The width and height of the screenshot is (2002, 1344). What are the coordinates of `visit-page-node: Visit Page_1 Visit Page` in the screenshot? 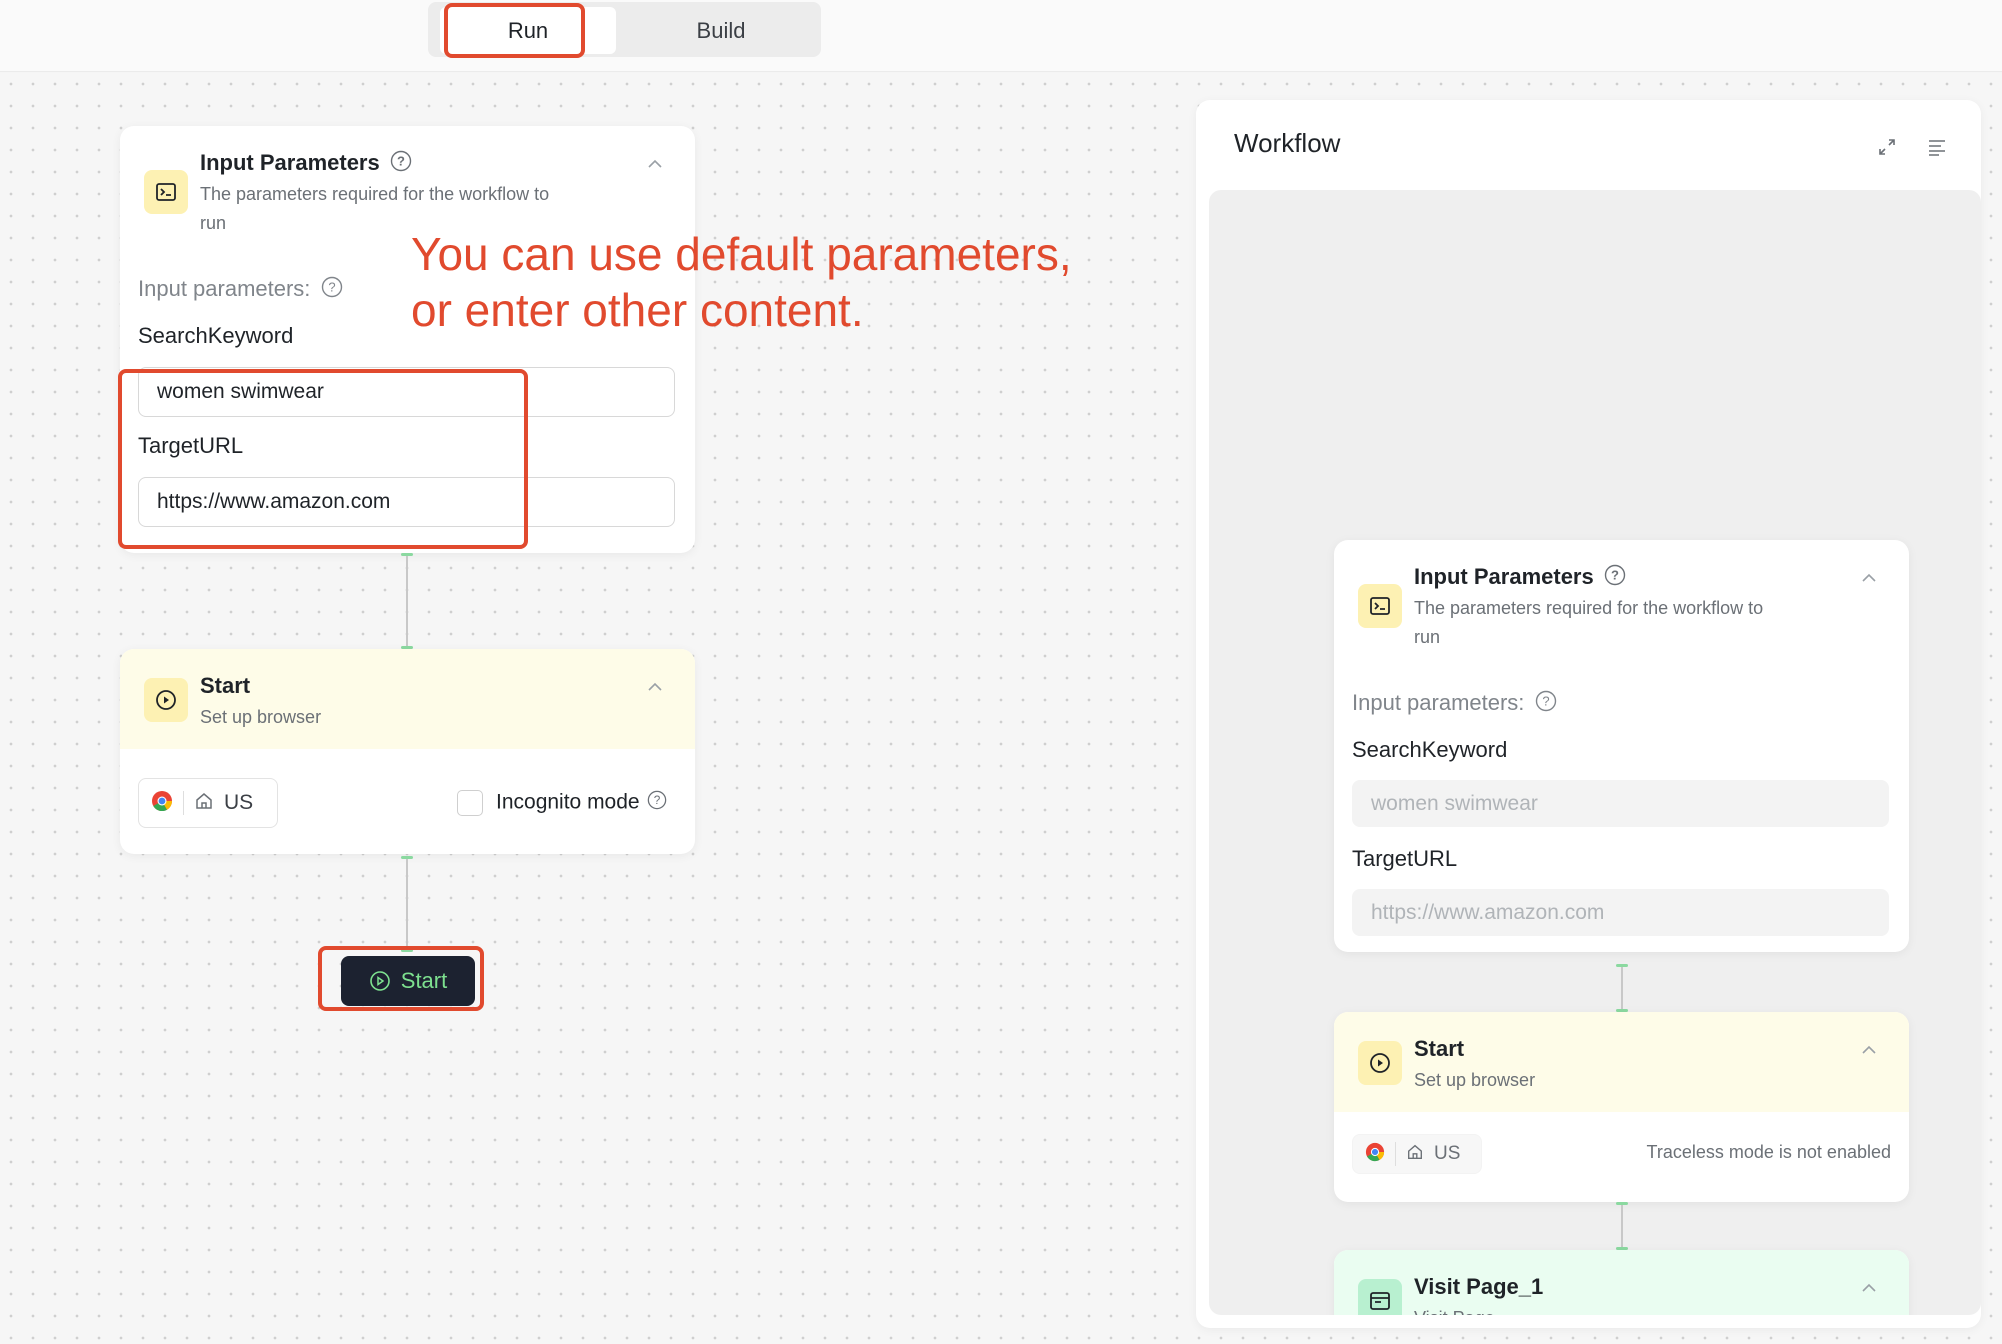 It's located at (1621, 1282).